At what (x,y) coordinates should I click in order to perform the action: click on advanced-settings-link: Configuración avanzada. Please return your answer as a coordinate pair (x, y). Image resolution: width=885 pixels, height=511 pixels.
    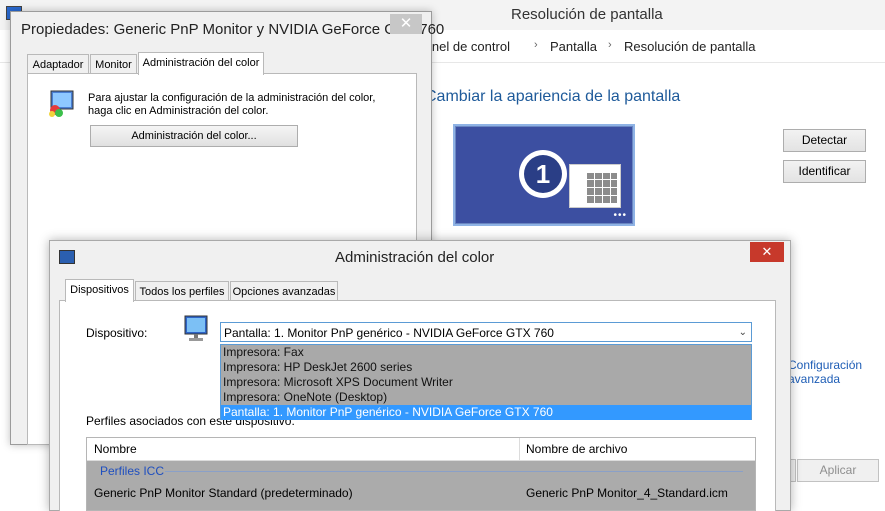
    Looking at the image, I should click on (836, 372).